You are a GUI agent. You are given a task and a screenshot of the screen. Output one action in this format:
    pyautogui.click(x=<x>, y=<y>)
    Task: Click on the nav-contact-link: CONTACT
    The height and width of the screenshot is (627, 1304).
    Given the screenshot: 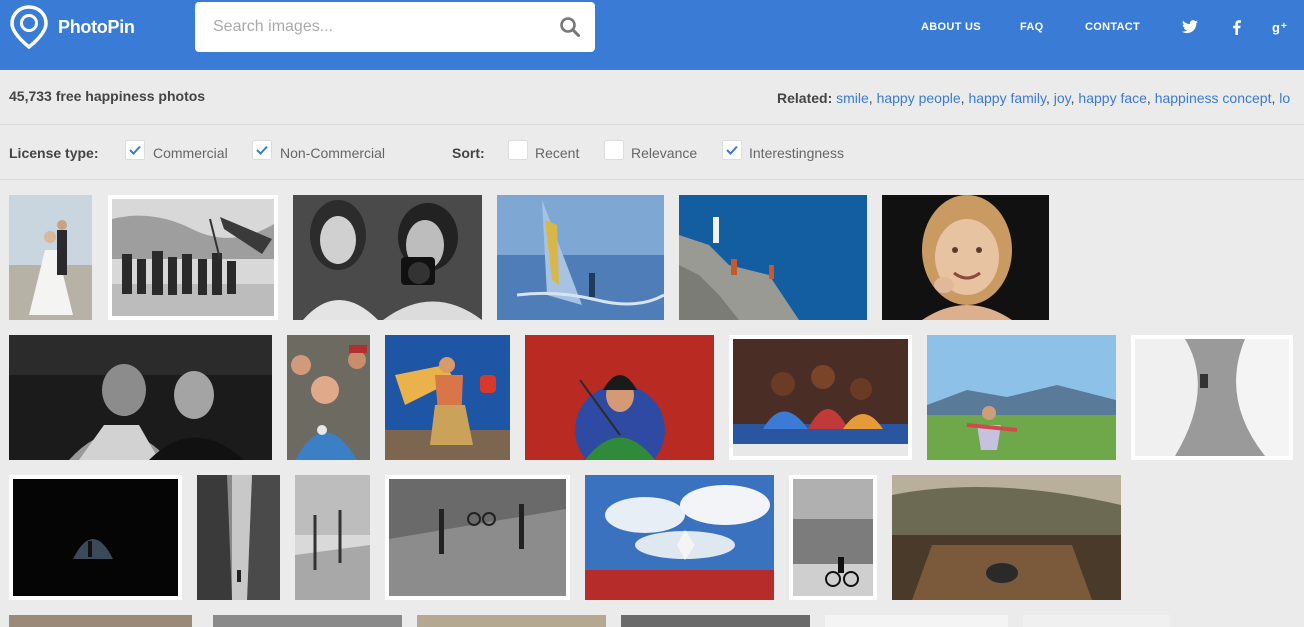 What is the action you would take?
    pyautogui.click(x=1112, y=27)
    